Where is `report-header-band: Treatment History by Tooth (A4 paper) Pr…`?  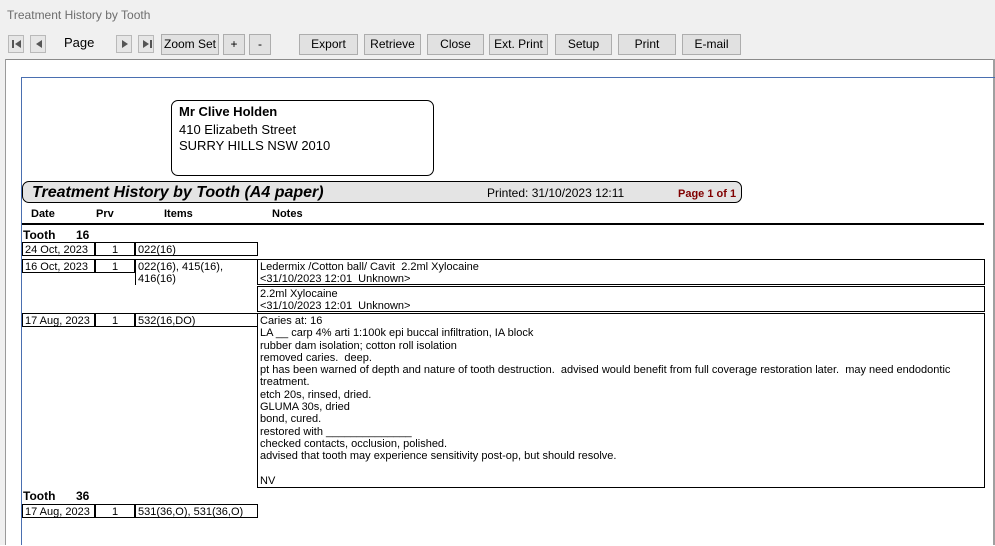
report-header-band: Treatment History by Tooth (A4 paper) Pr… is located at coordinates (382, 192).